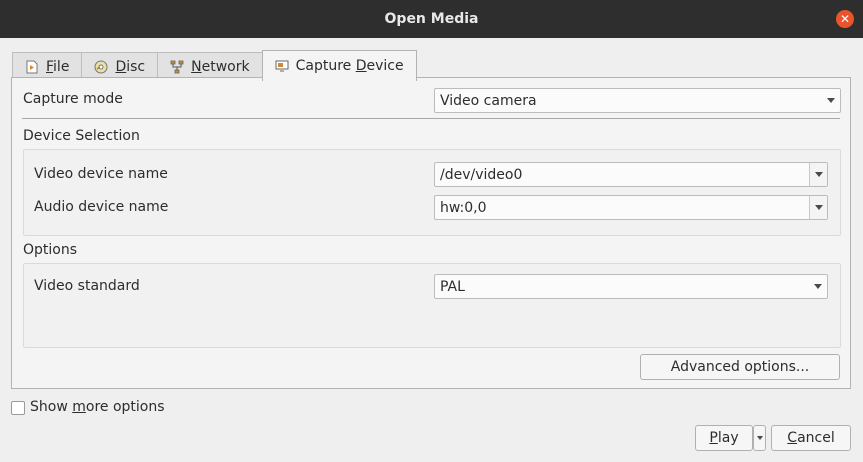  Describe the element at coordinates (18, 408) in the screenshot. I see `show-more-options-checkbox` at that location.